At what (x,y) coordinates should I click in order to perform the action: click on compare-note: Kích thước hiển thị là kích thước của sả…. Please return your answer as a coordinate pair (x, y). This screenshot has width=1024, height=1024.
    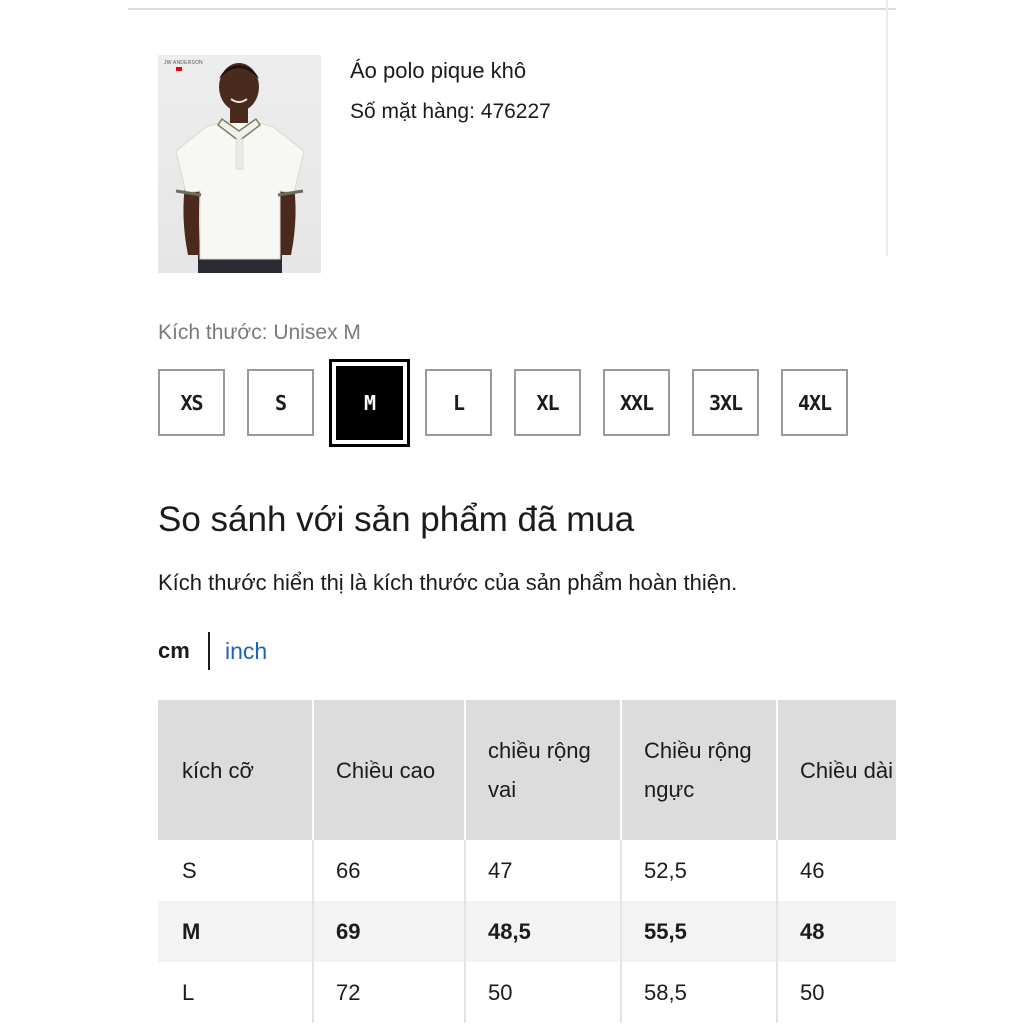
    Looking at the image, I should click on (448, 582).